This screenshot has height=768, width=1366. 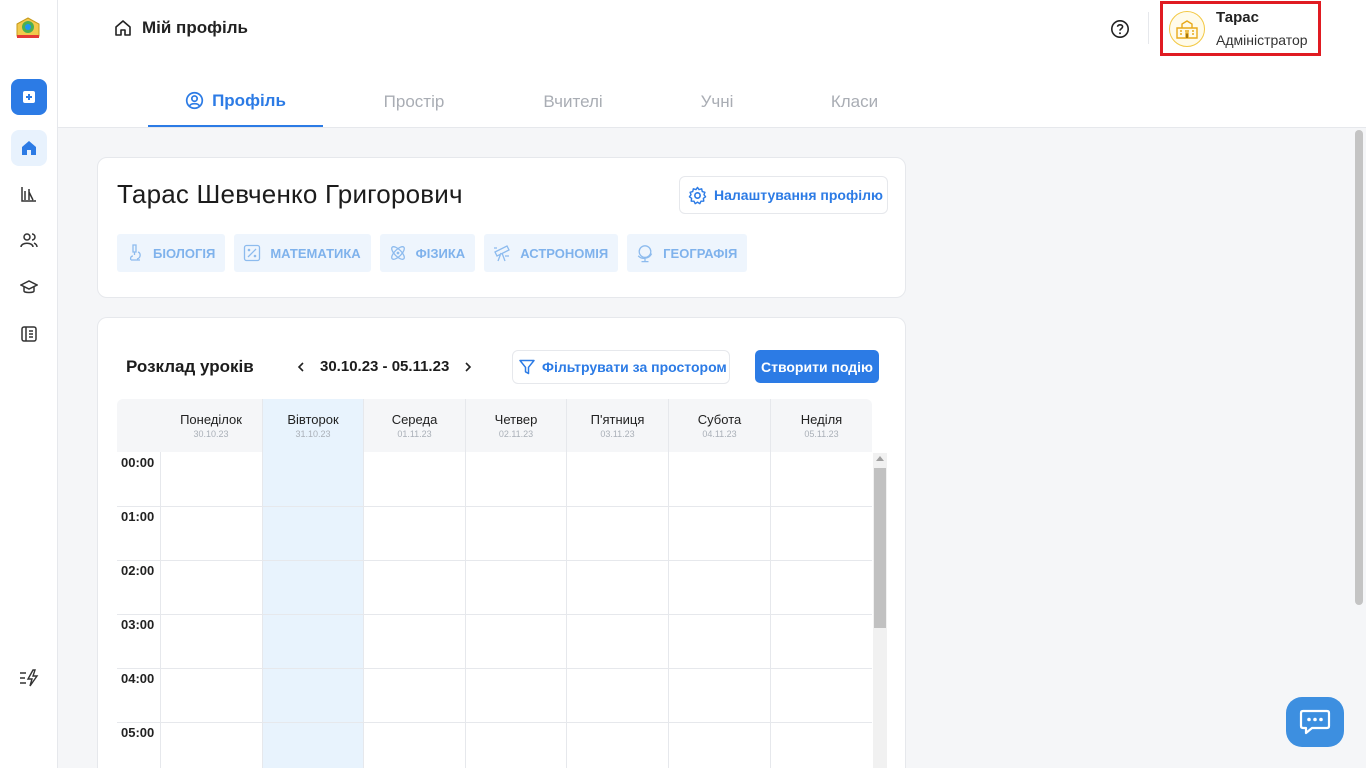 What do you see at coordinates (854, 101) in the screenshot?
I see `tab-classes: Класи` at bounding box center [854, 101].